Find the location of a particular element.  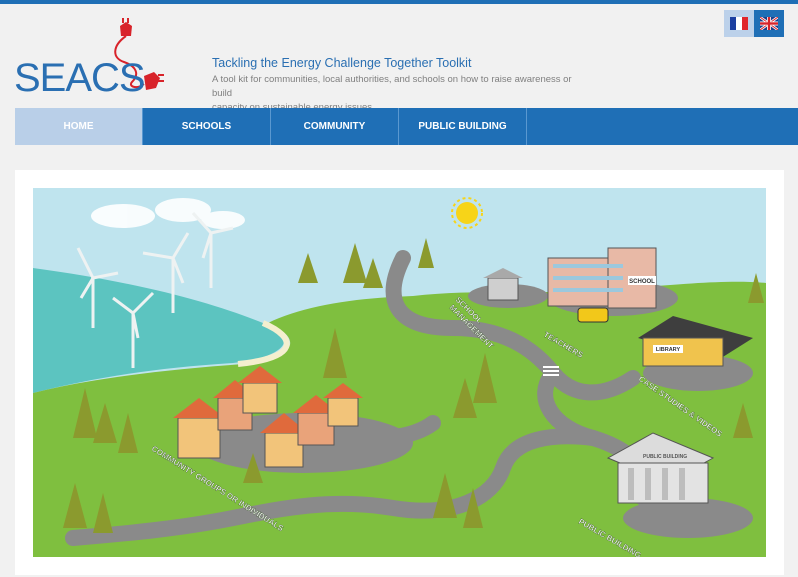

logo-text: SEACS is located at coordinates (80, 78).